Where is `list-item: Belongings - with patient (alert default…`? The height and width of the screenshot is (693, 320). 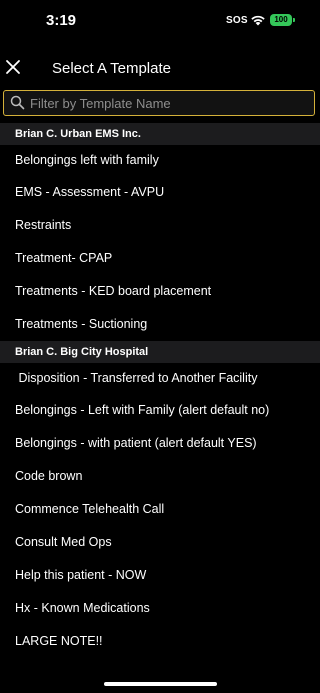
list-item: Belongings - with patient (alert default… is located at coordinates (160, 443).